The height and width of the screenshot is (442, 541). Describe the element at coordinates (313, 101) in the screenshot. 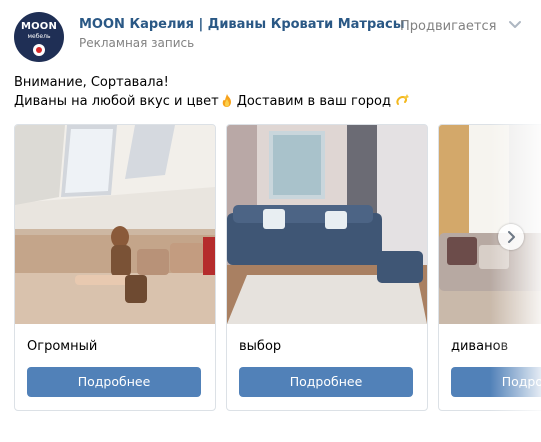

I see `post-text-line-2b: Доставим в ваш город` at that location.